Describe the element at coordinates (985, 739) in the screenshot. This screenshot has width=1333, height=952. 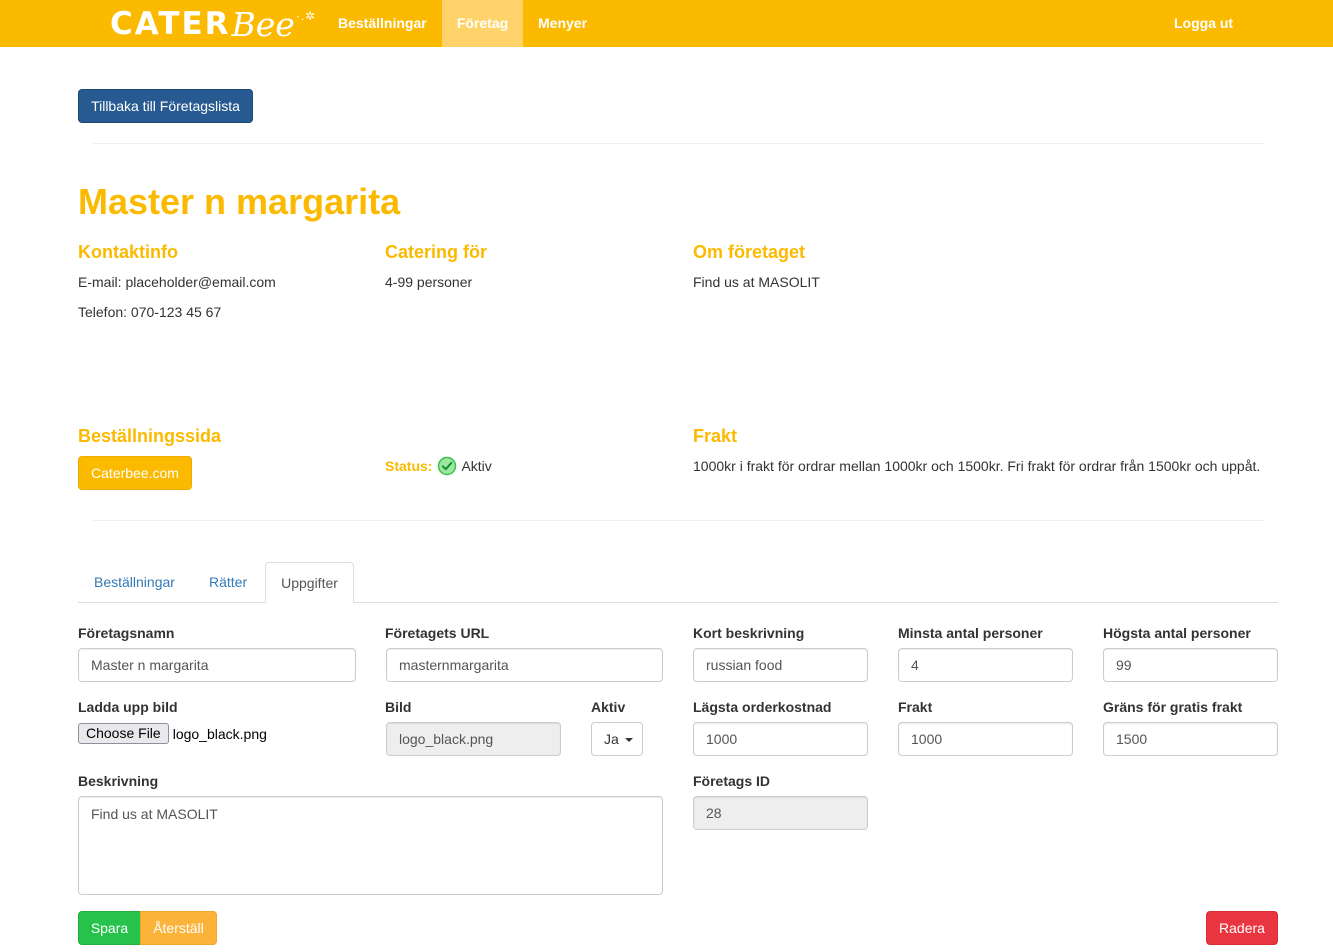
I see `shipping-cost-input` at that location.